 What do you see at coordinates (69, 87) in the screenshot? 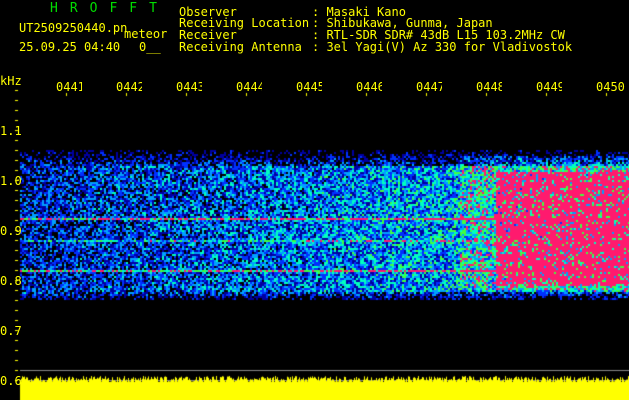
I see `time-label: 0441` at bounding box center [69, 87].